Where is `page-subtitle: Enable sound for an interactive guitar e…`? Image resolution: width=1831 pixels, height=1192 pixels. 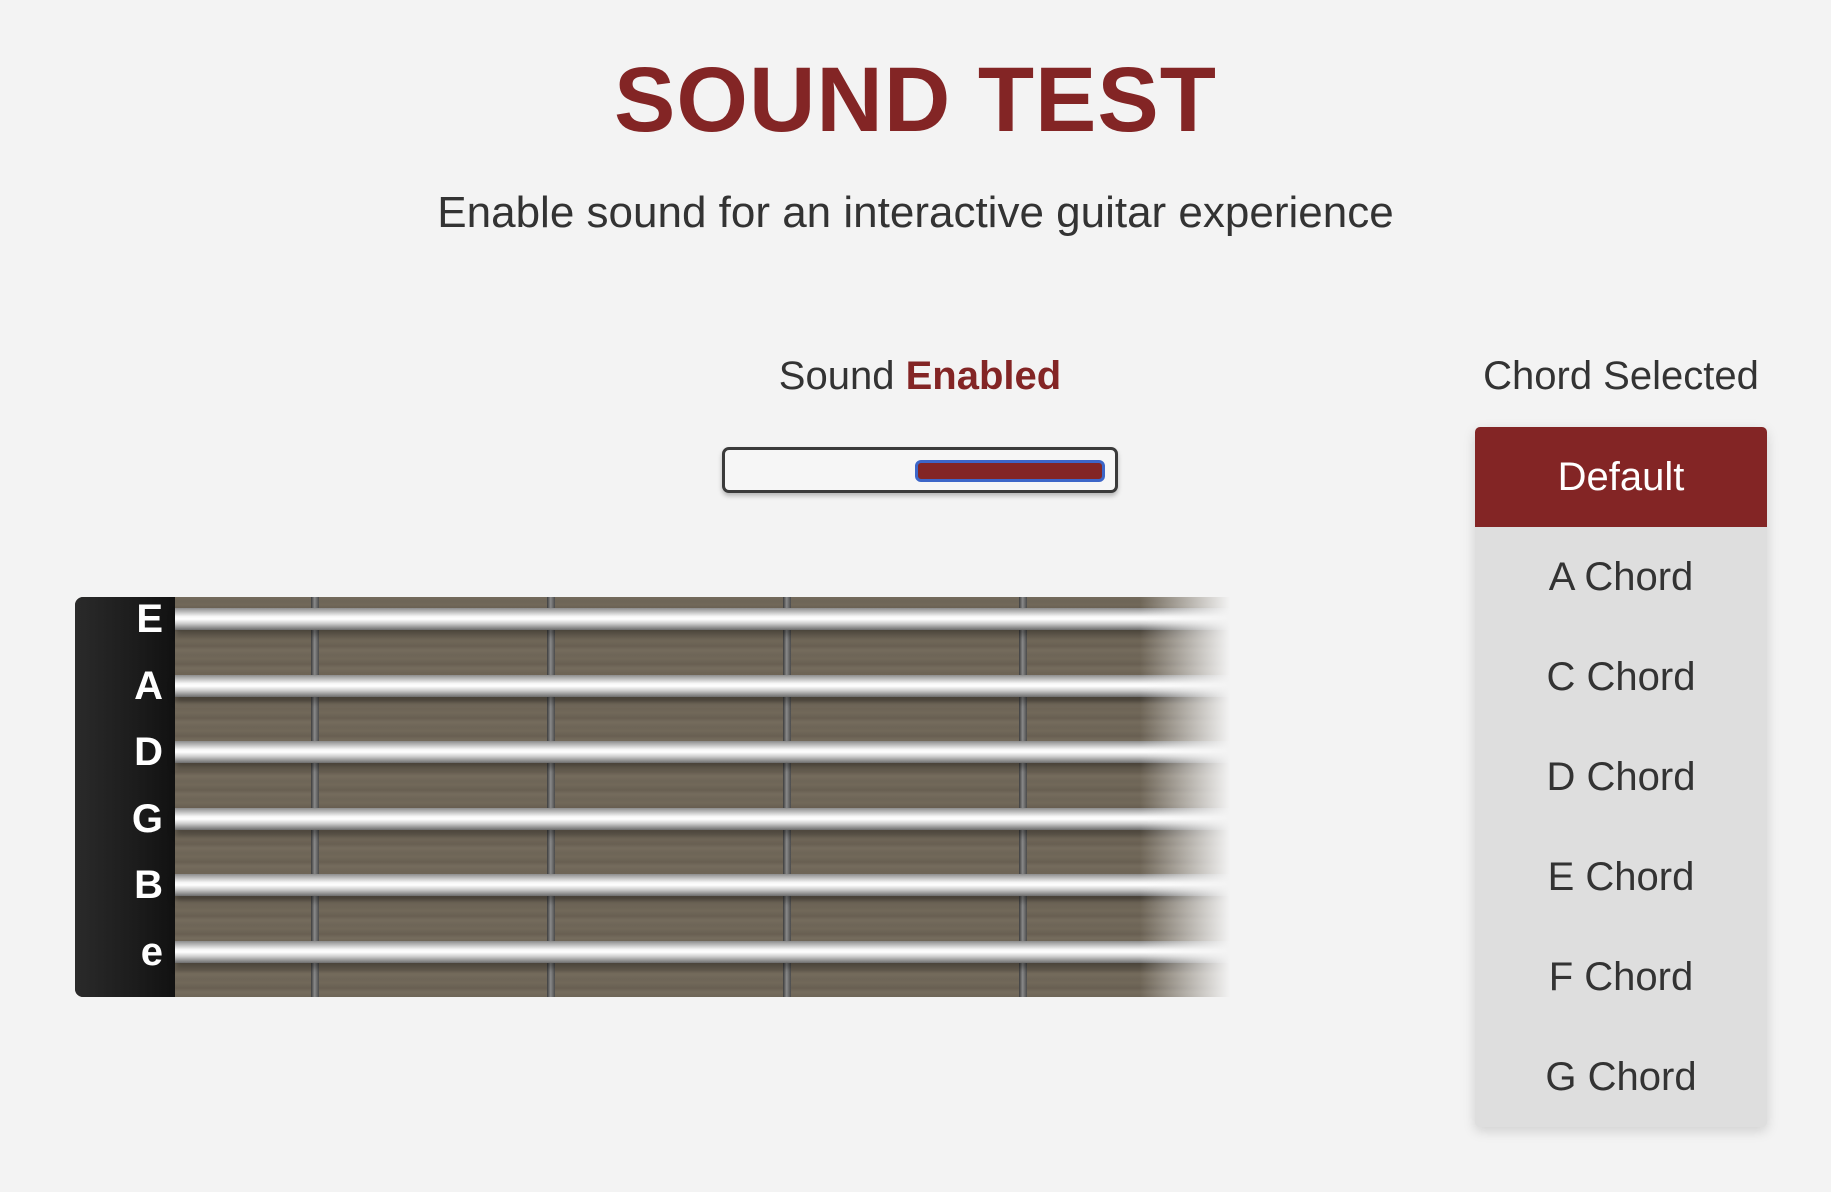 page-subtitle: Enable sound for an interactive guitar e… is located at coordinates (915, 212).